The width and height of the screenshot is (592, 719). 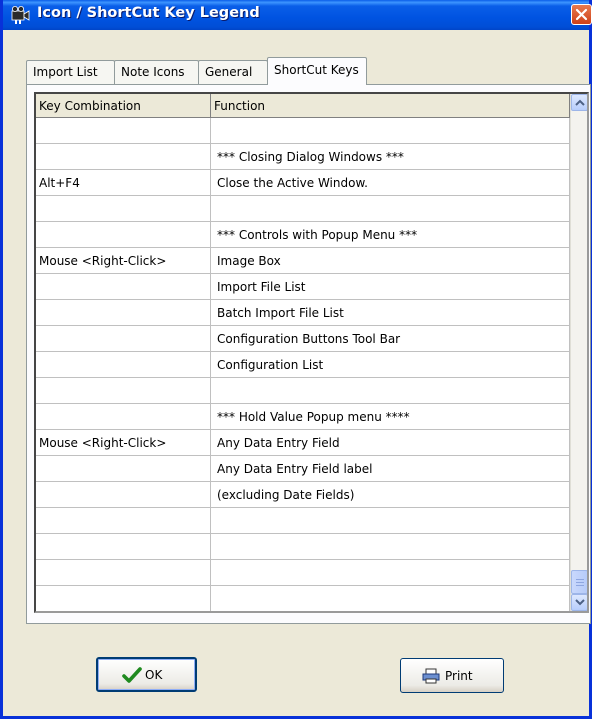 I want to click on checkmark-icon, so click(x=132, y=677).